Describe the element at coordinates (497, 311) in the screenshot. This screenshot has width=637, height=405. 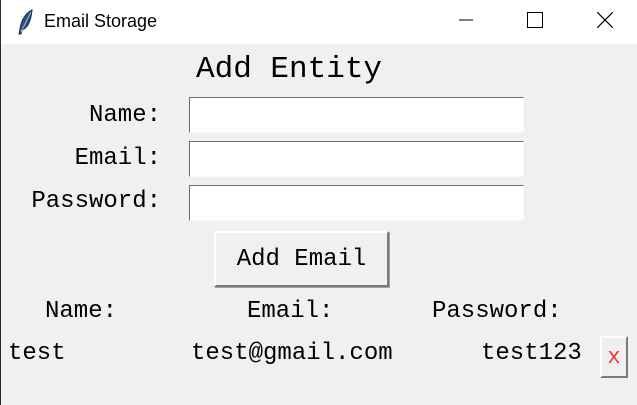
I see `column-header-password: Password:` at that location.